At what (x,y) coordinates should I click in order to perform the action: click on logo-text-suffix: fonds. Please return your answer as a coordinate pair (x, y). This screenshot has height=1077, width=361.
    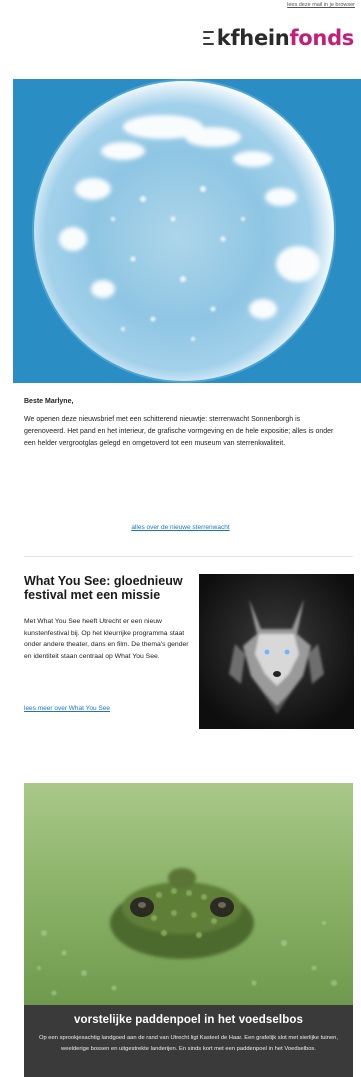
    Looking at the image, I should click on (321, 37).